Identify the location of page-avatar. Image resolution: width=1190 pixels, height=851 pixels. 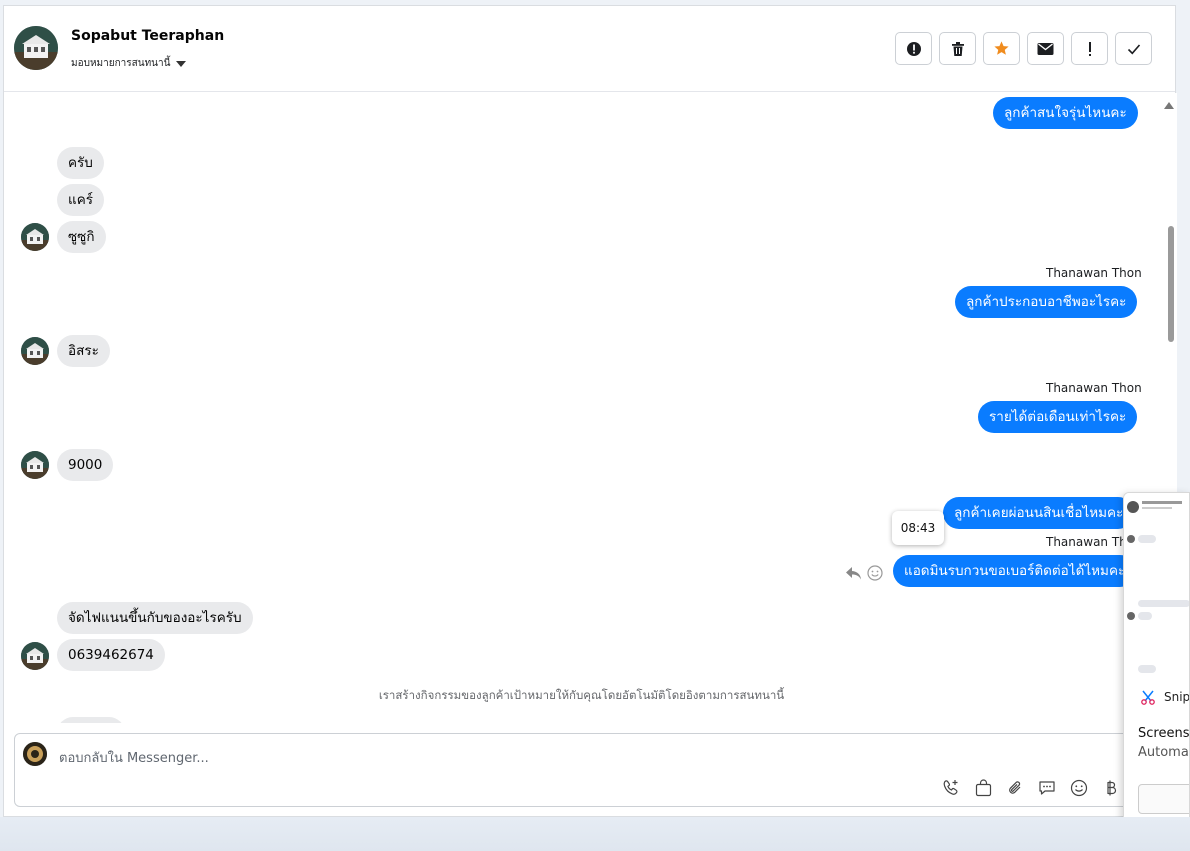
(35, 754).